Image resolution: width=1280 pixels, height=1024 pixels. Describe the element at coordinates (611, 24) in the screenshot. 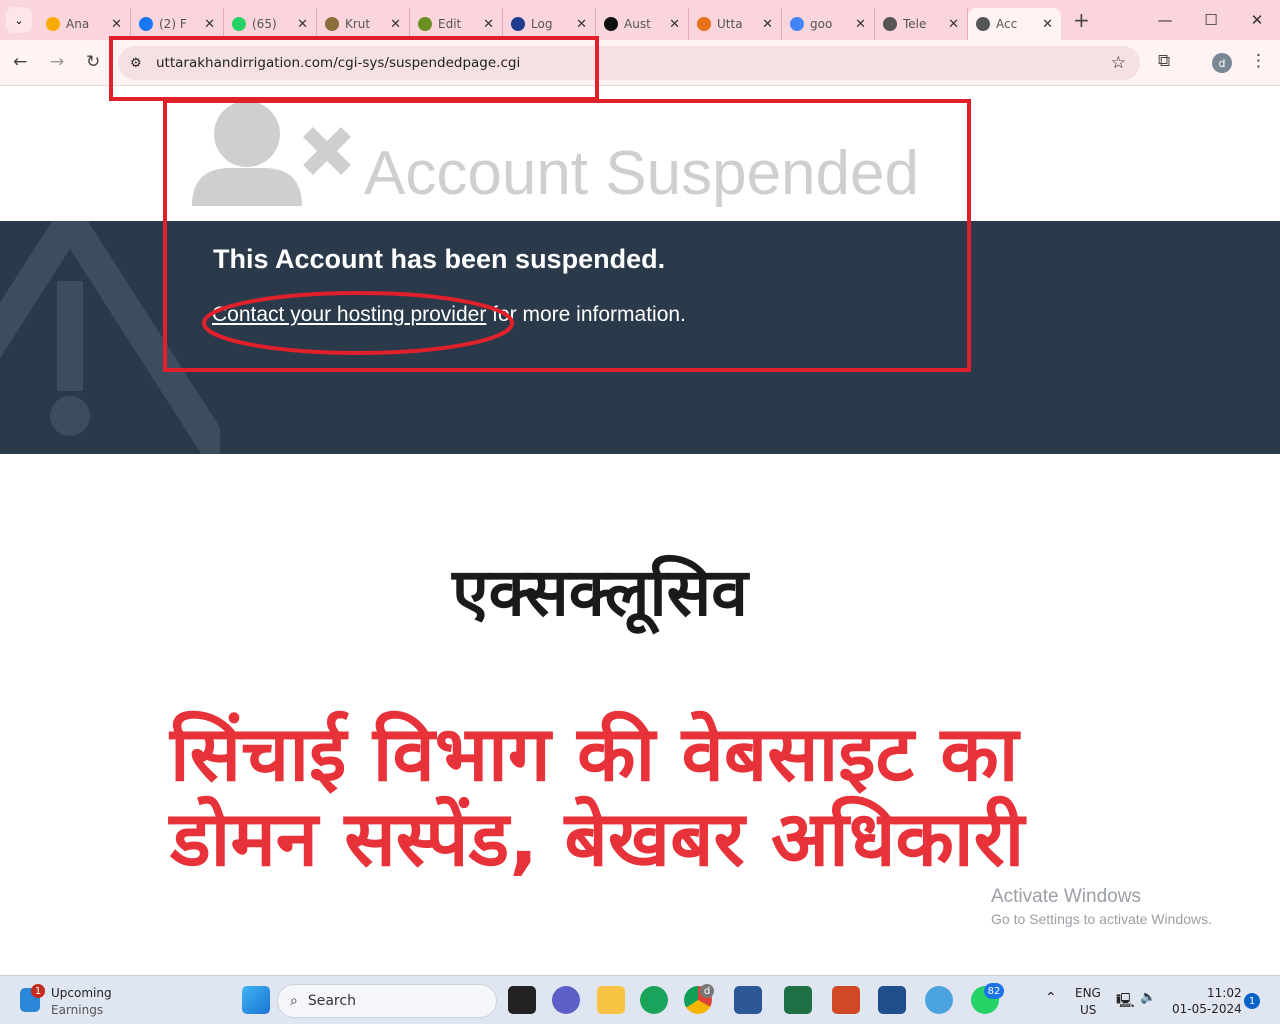

I see `hindi-a-icon` at that location.